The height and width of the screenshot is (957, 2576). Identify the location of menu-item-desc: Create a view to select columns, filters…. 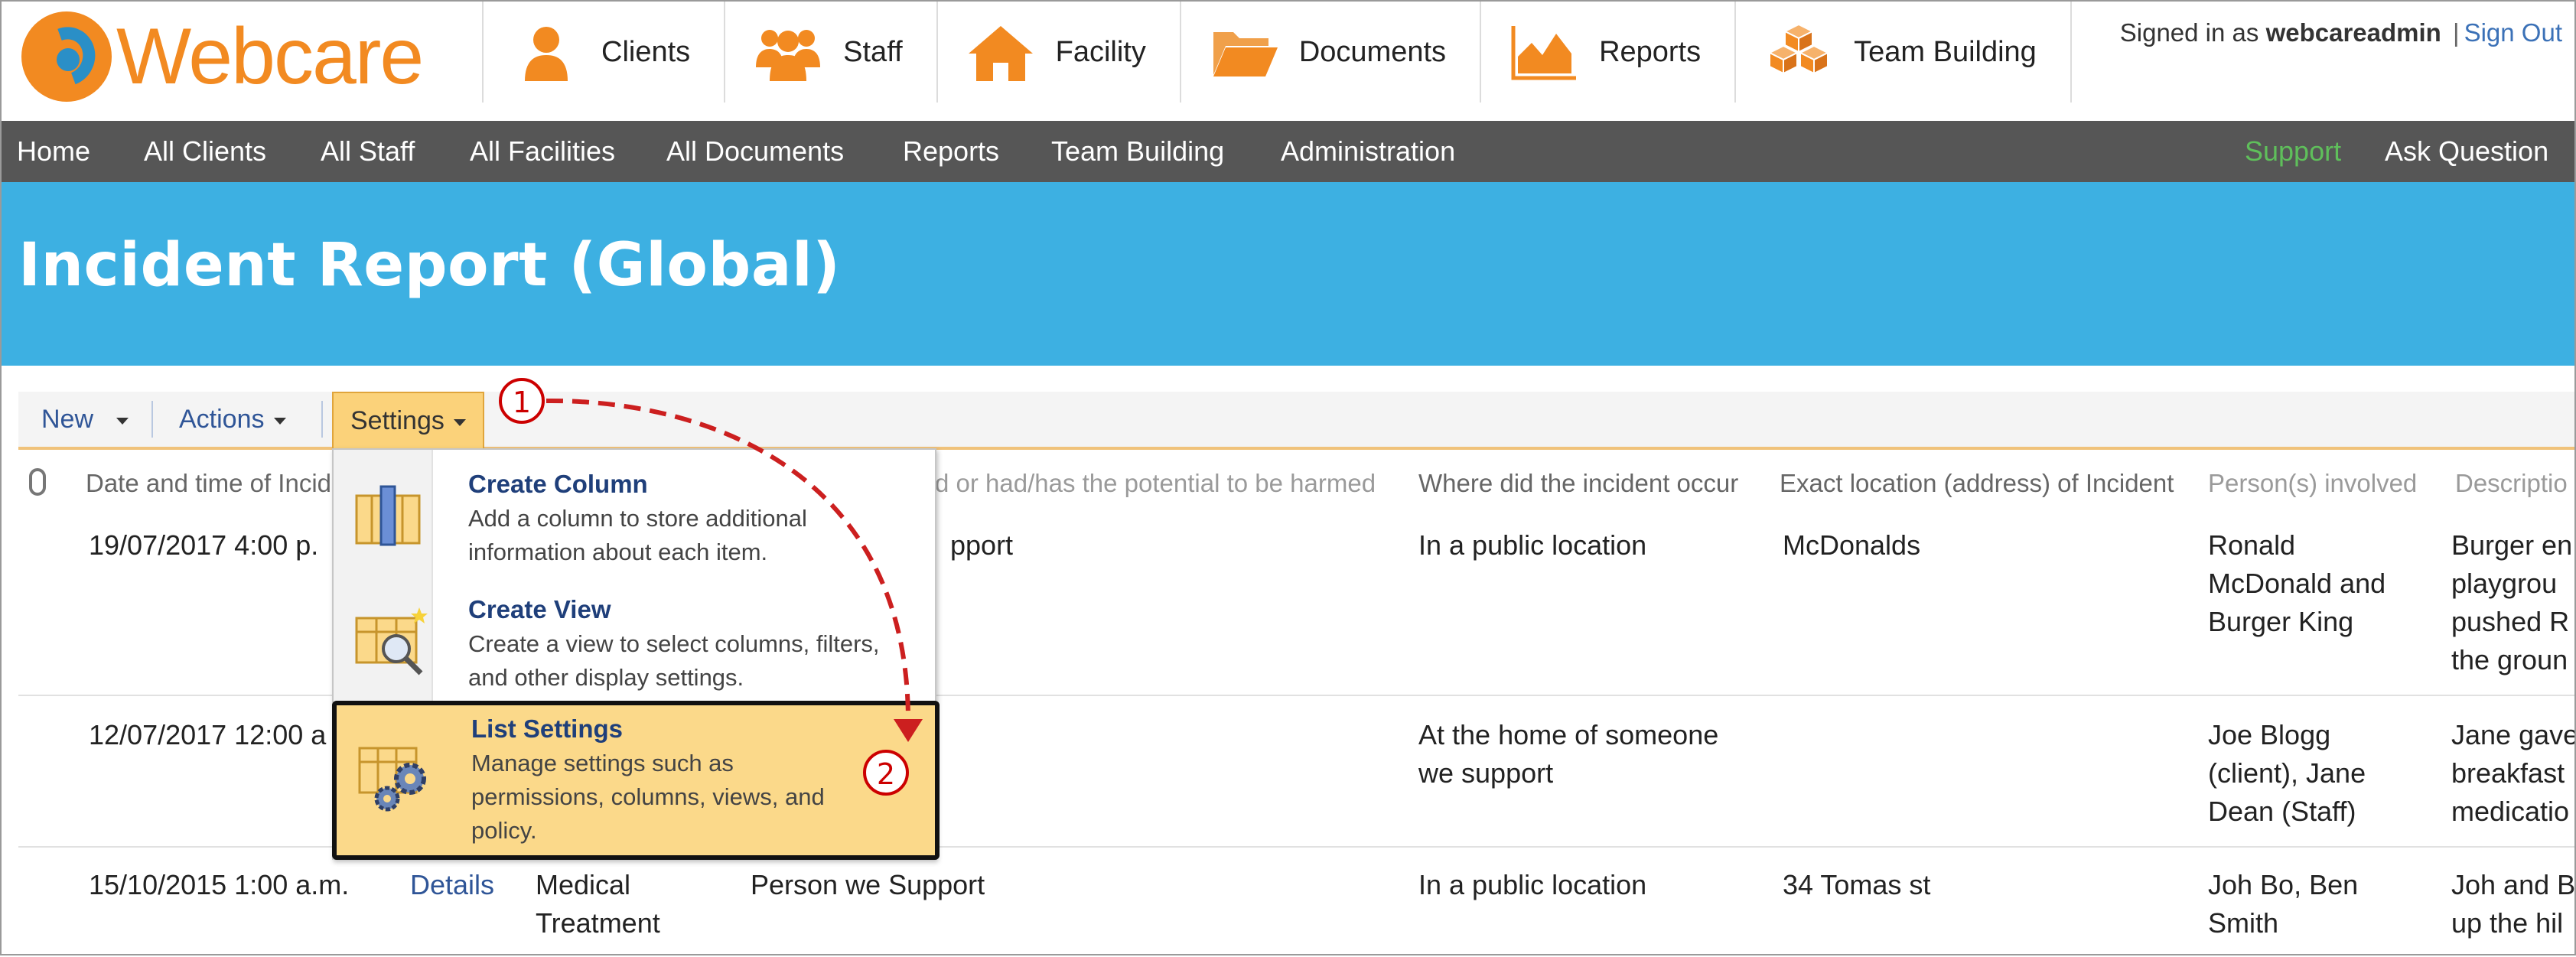
(674, 660).